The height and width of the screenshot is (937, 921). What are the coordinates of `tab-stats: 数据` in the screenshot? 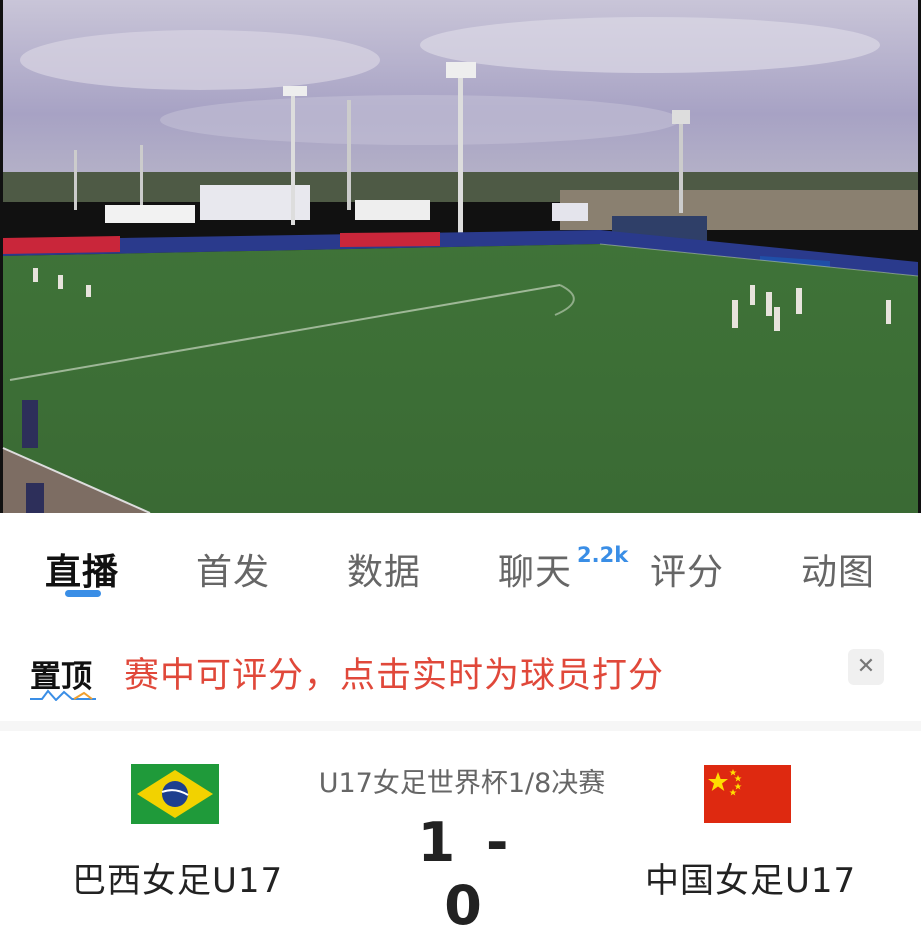 It's located at (384, 569).